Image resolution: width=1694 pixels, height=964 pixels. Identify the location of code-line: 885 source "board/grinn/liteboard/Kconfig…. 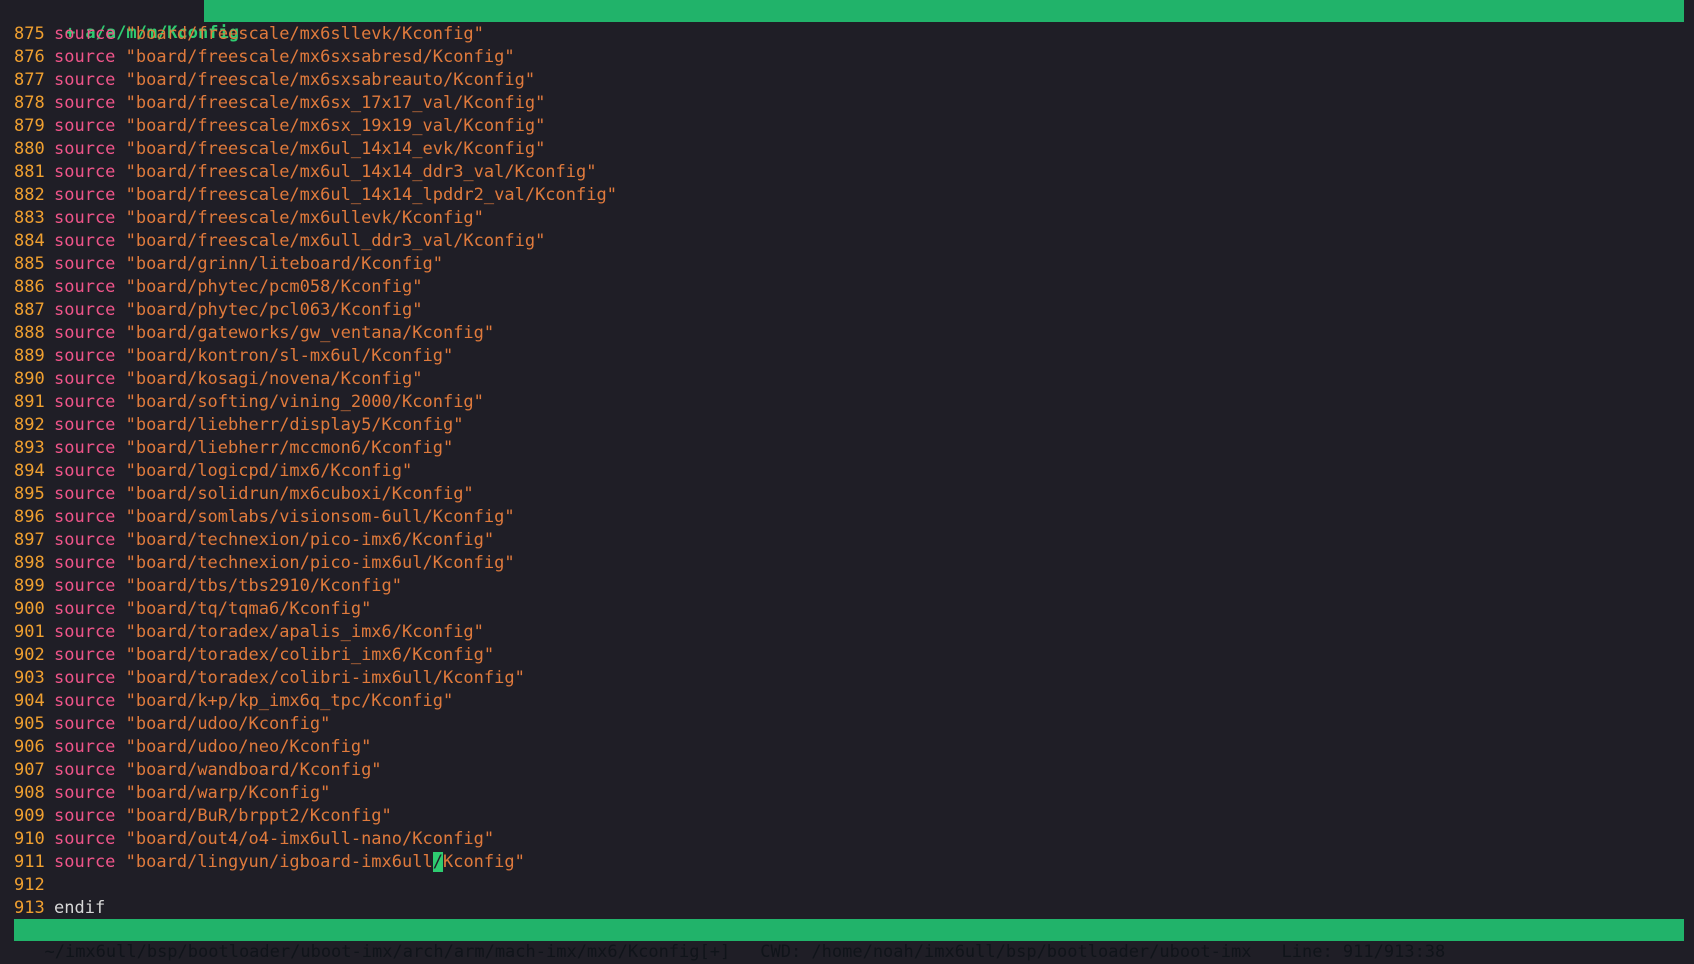
(849, 264).